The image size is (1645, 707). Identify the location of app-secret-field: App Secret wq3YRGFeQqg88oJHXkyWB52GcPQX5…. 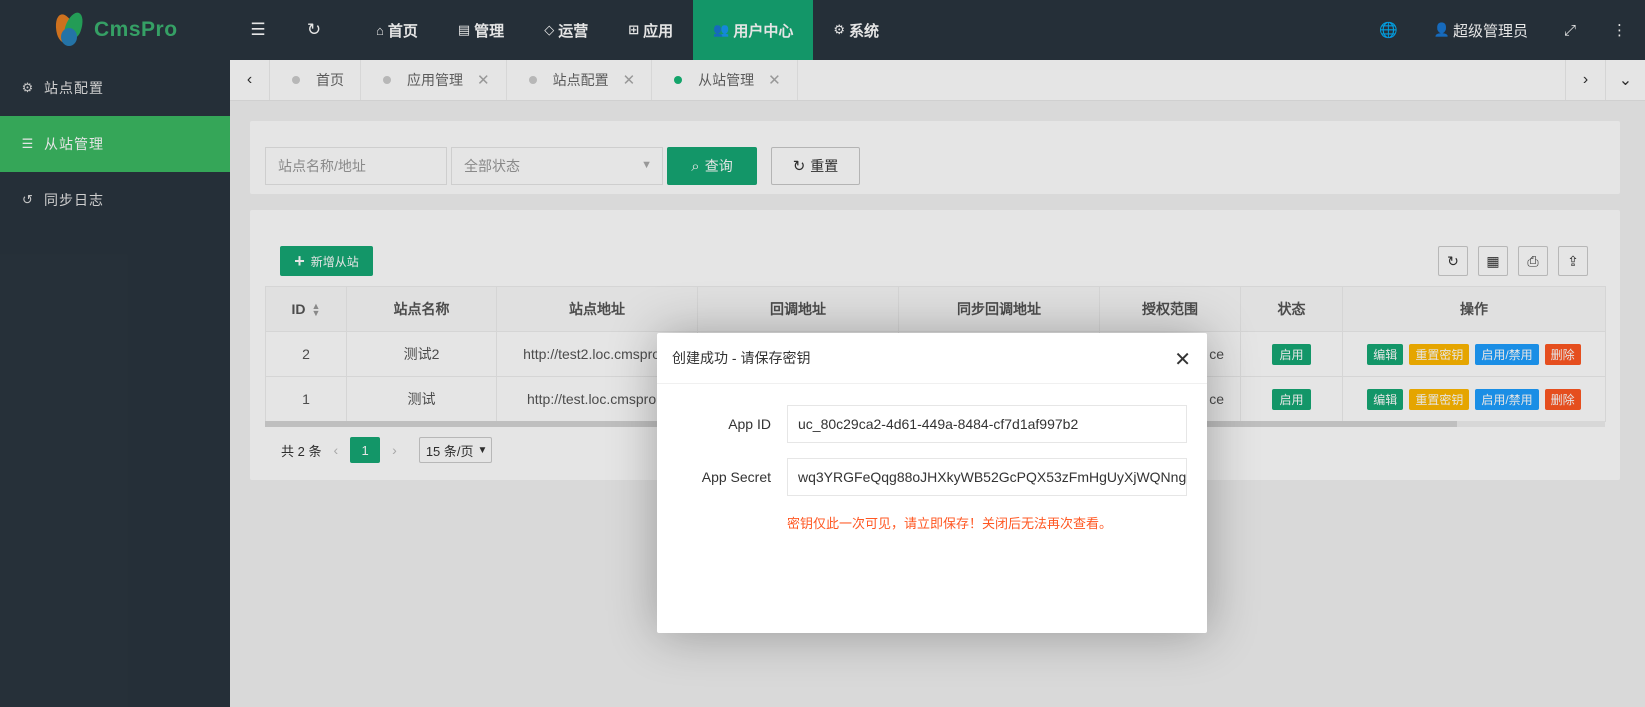
(932, 477).